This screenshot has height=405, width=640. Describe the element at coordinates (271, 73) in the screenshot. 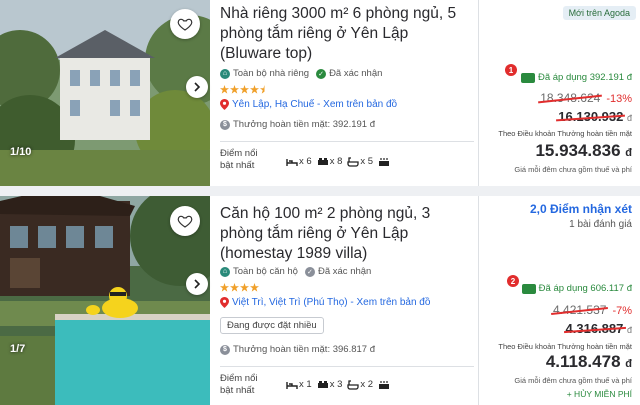

I see `property-type: Toàn bộ nhà riêng` at that location.